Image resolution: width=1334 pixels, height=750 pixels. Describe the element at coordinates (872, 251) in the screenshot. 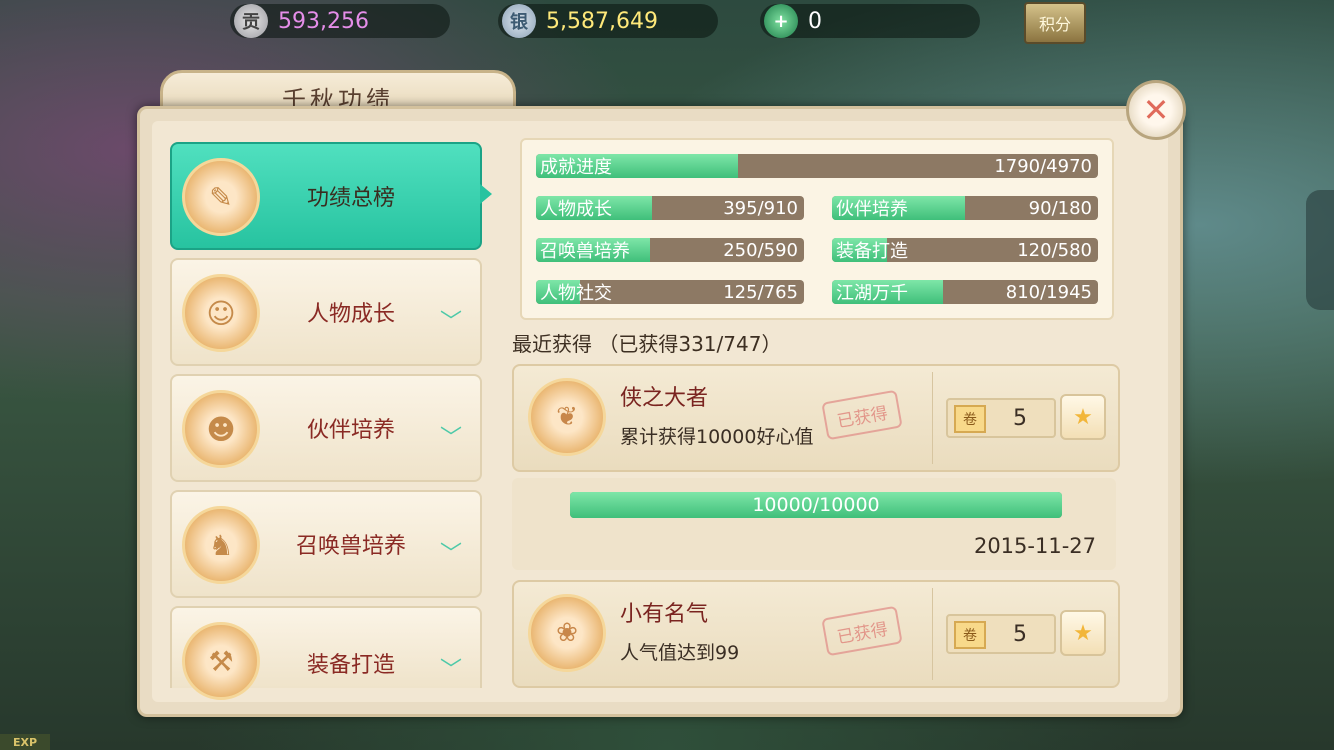

I see `progress-label: 装备打造` at that location.